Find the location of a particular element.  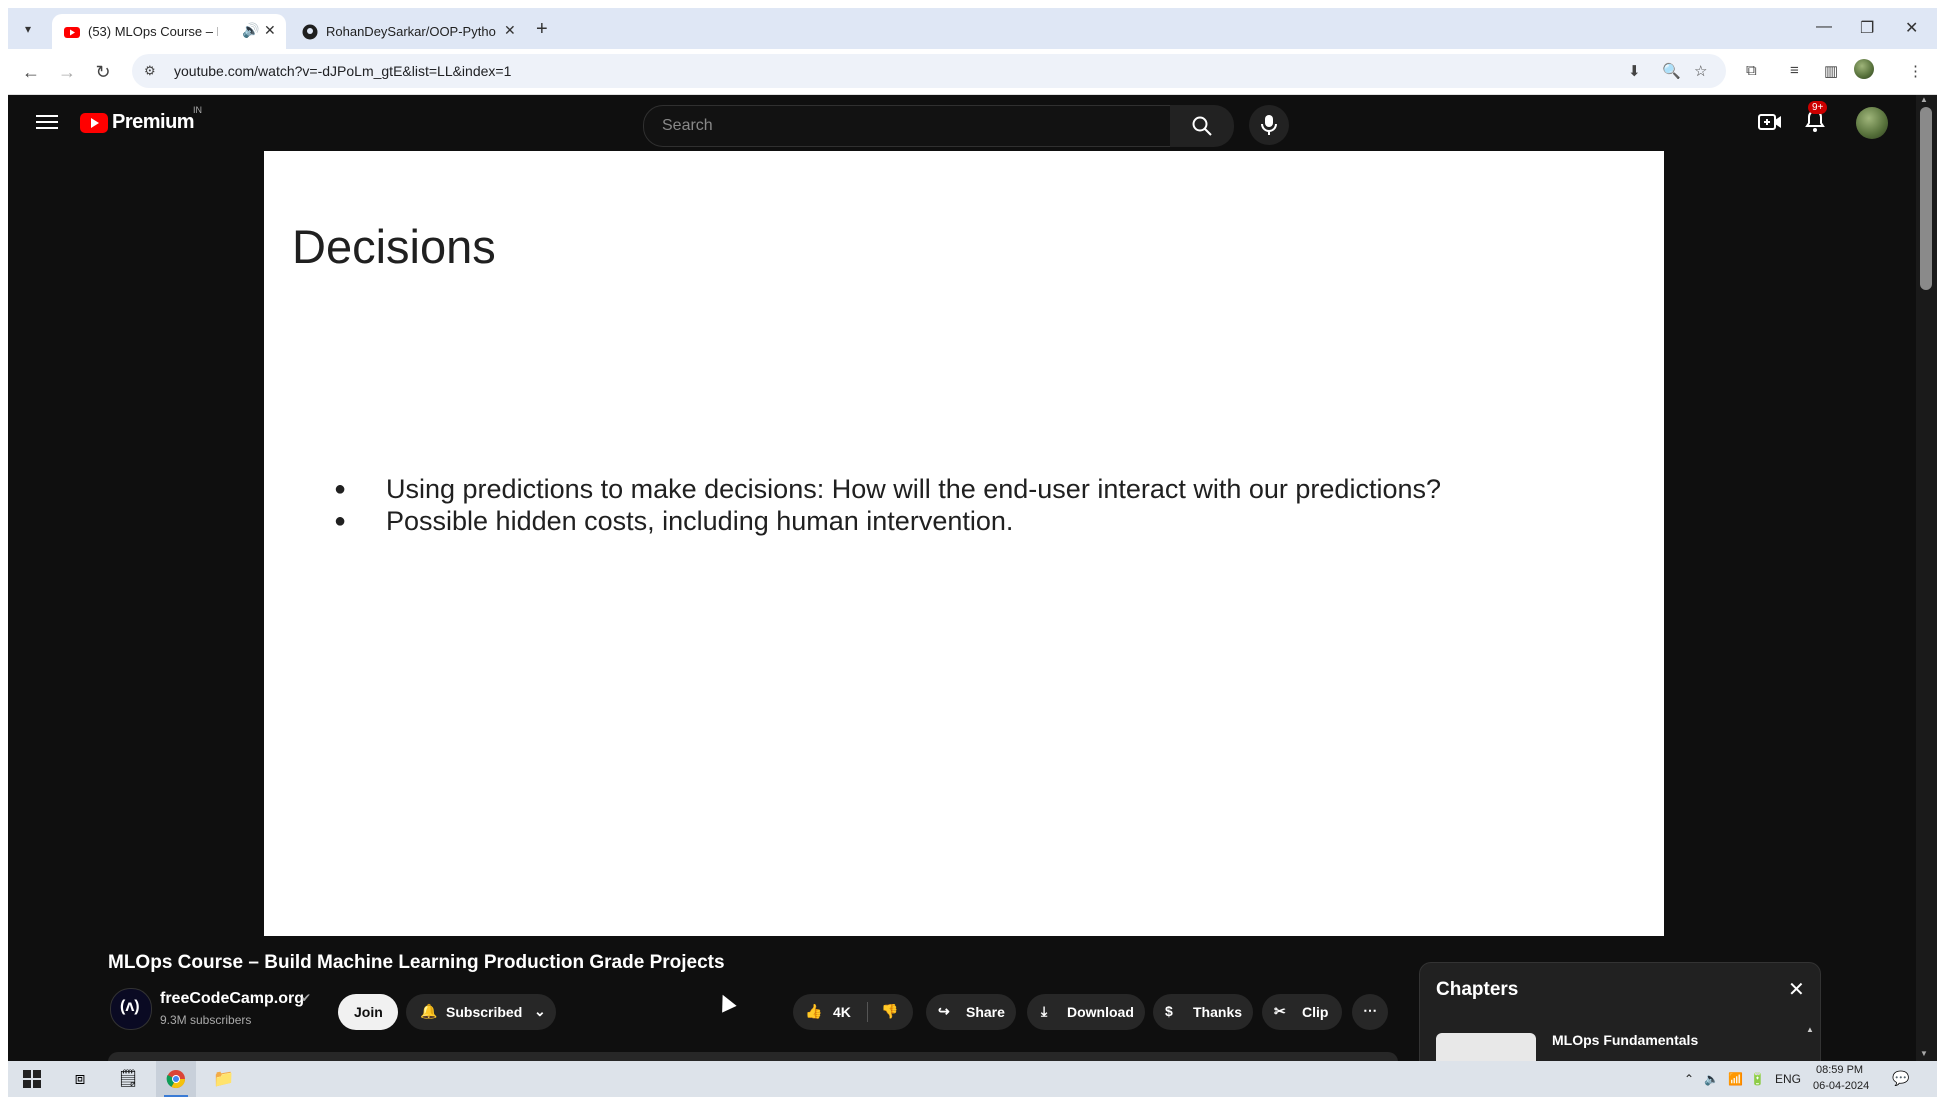

subscribed-button: 🔔 Subscribed ⌄ is located at coordinates (481, 1012).